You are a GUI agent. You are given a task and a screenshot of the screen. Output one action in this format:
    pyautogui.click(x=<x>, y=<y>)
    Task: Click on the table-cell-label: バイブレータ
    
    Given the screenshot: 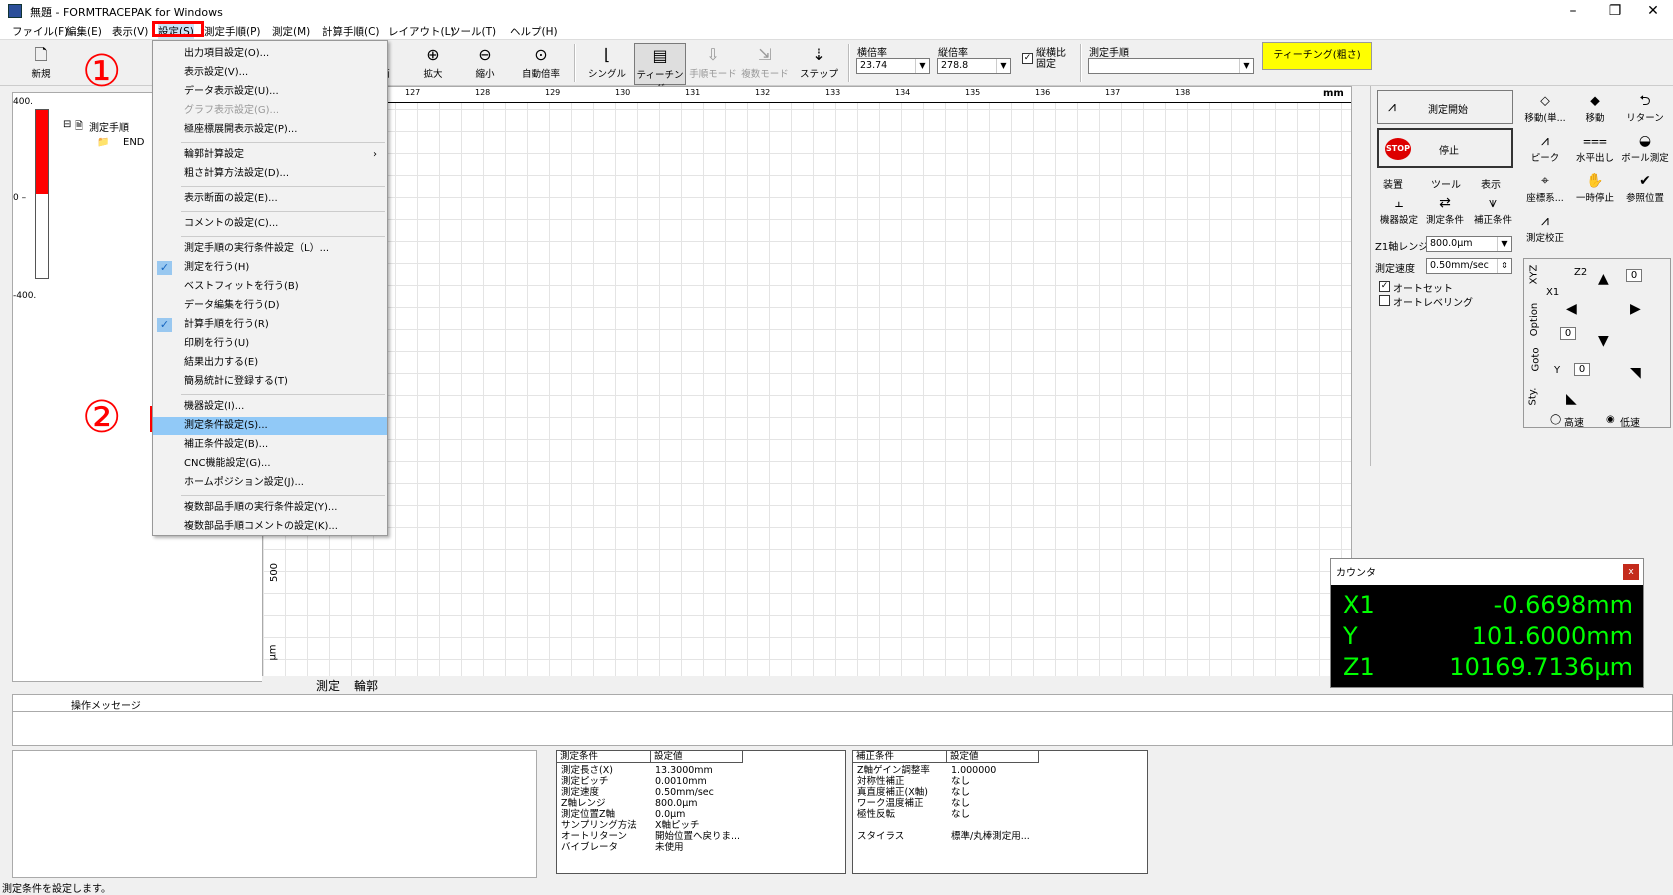 What is the action you would take?
    pyautogui.click(x=590, y=847)
    